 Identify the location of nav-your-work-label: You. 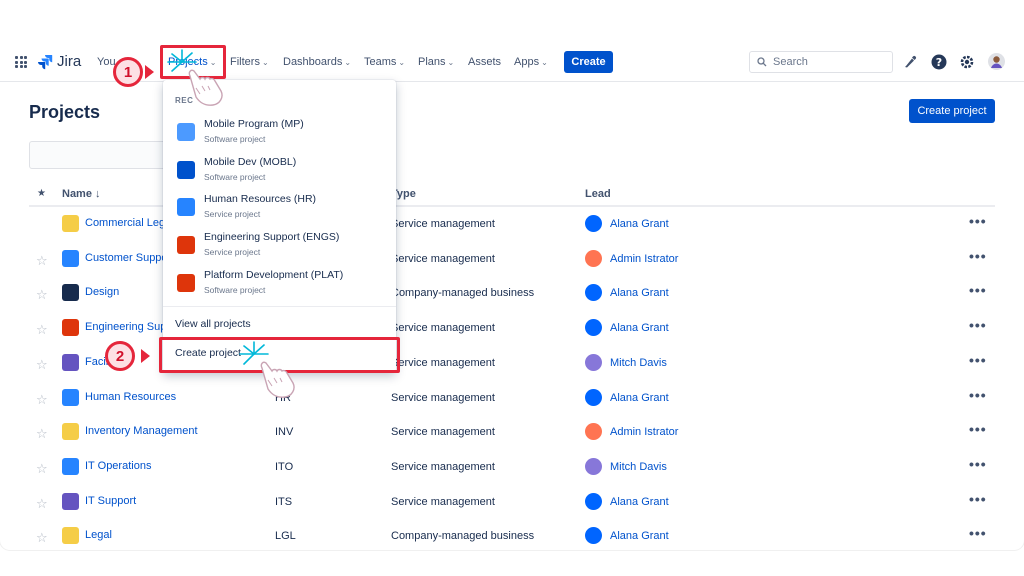
(106, 62).